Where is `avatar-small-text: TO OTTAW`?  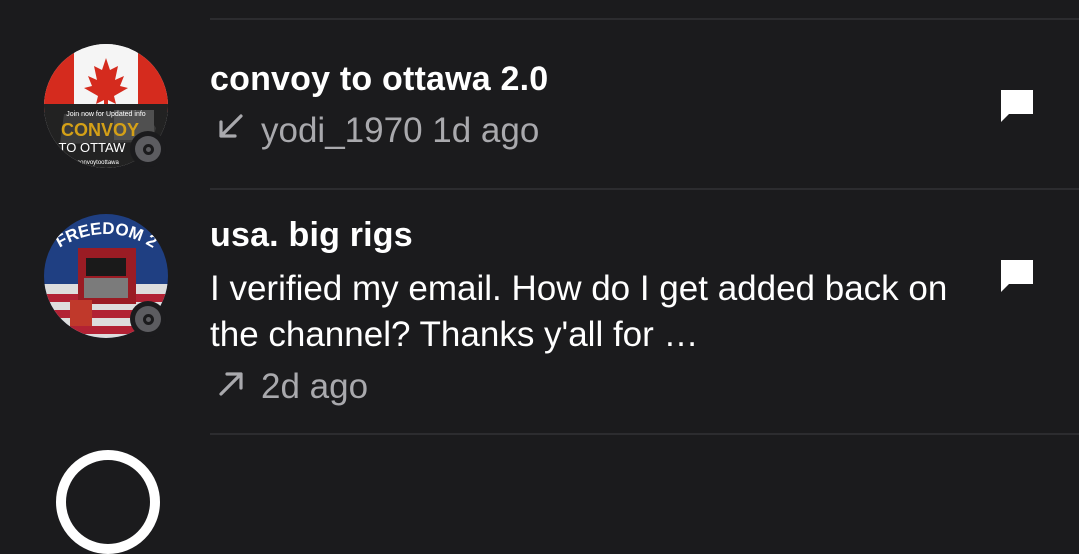
avatar-small-text: TO OTTAW is located at coordinates (93, 147).